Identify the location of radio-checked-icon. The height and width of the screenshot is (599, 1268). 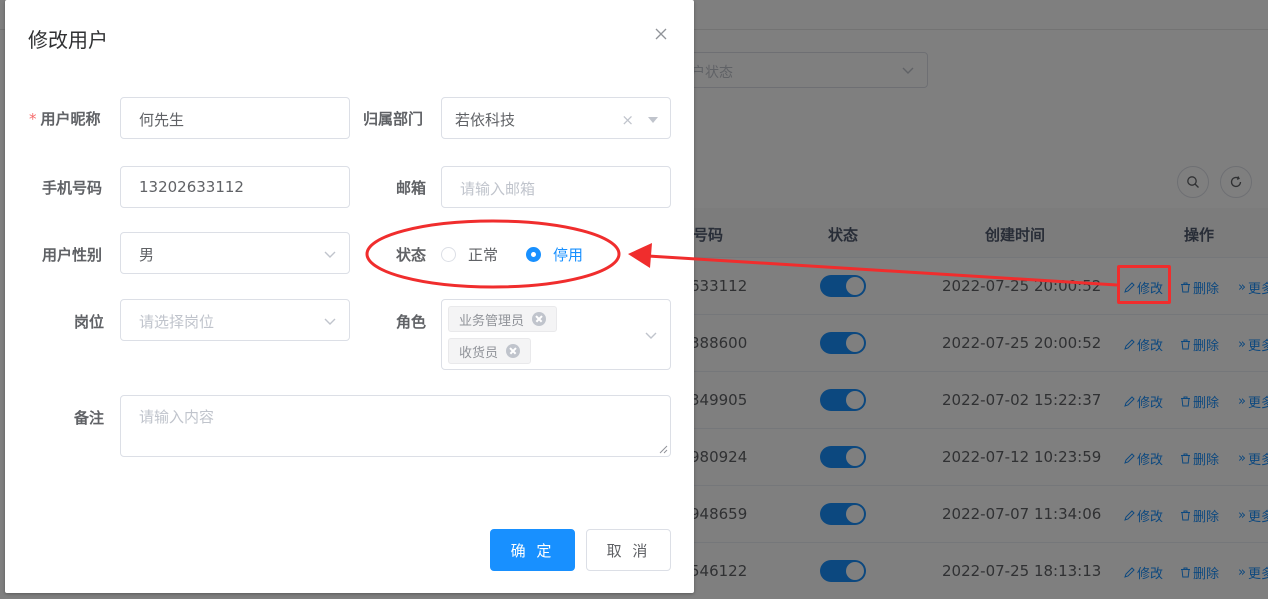
(534, 254).